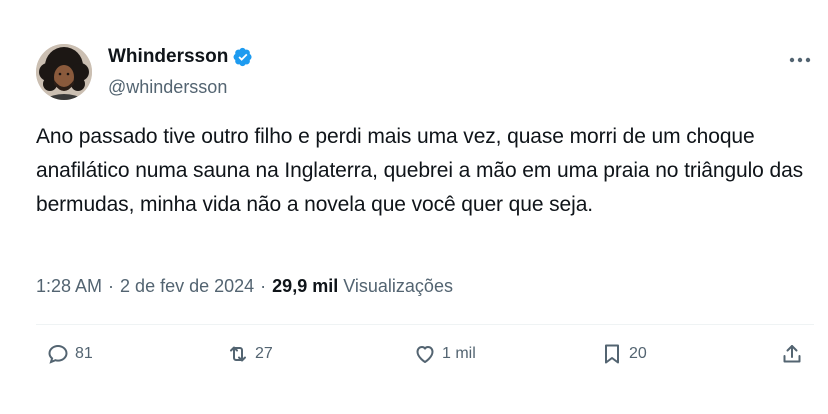 This screenshot has width=828, height=414. I want to click on retweet-icon, so click(238, 354).